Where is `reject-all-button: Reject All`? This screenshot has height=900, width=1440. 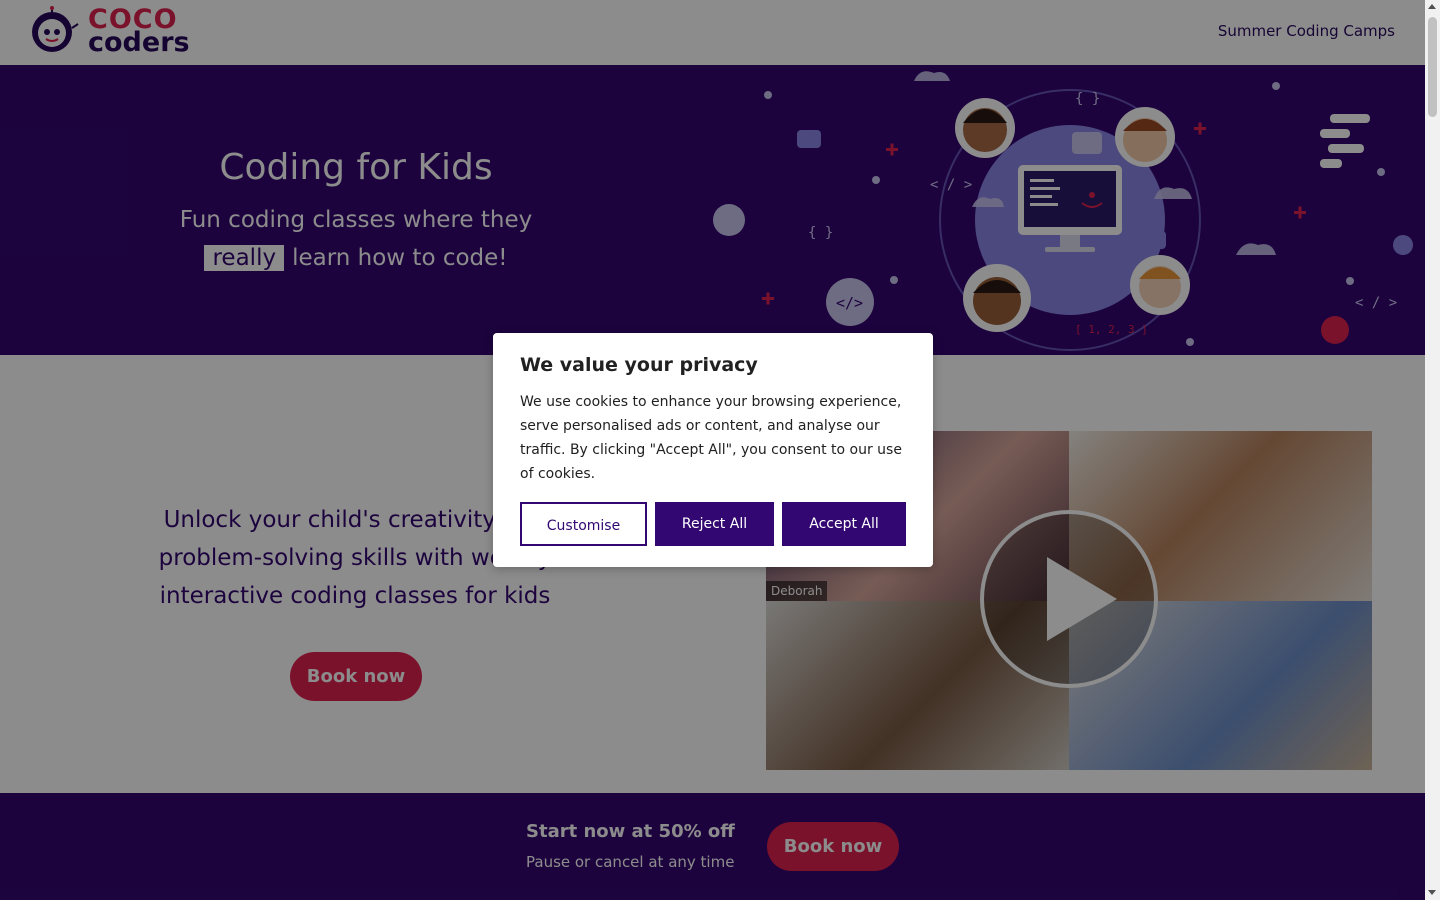 reject-all-button: Reject All is located at coordinates (714, 524).